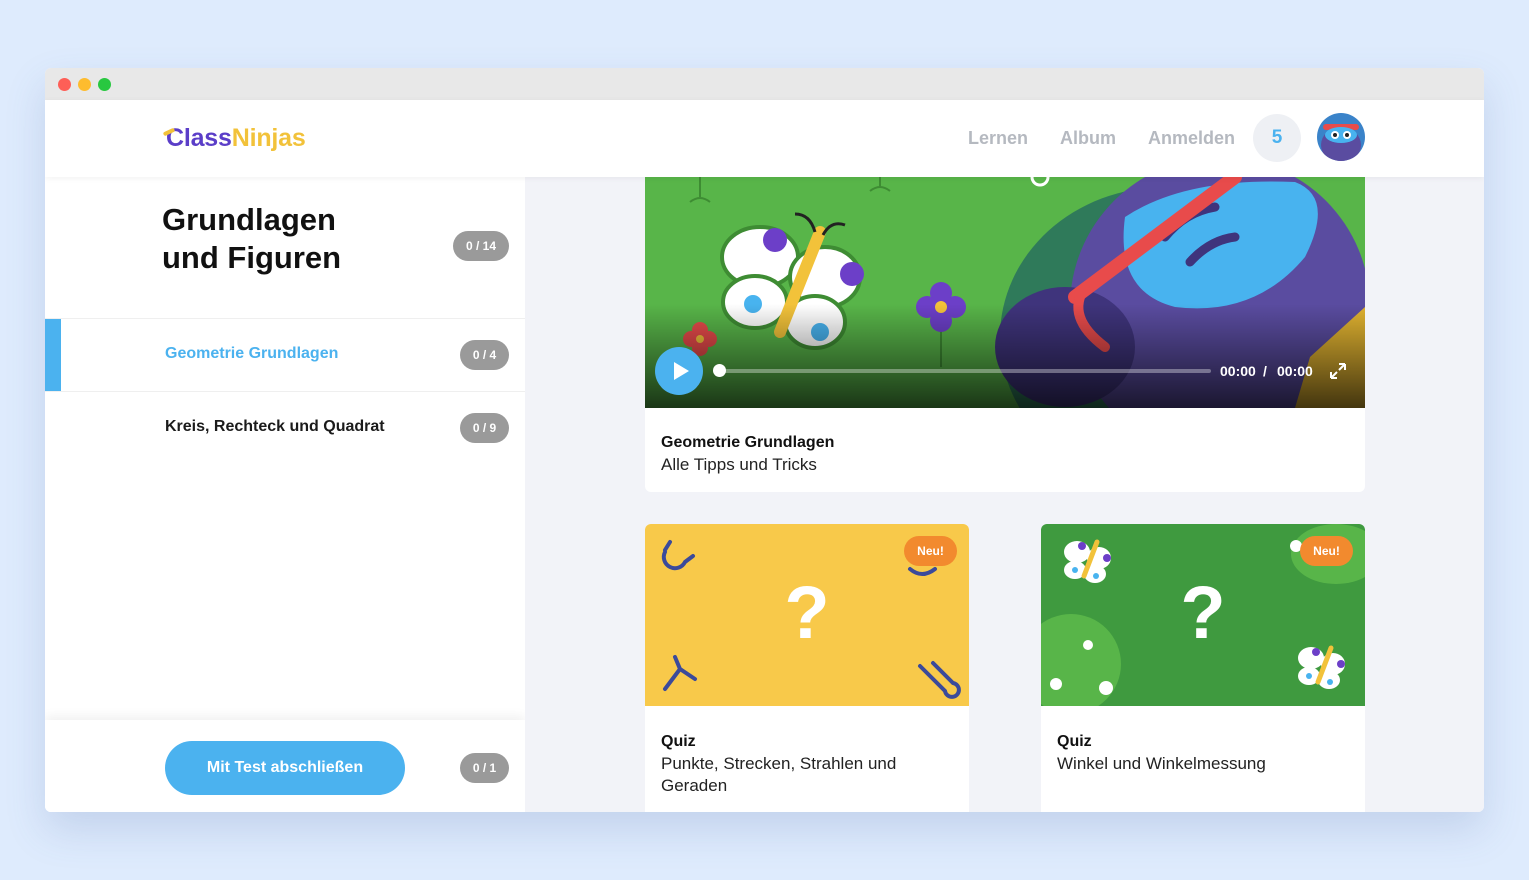 This screenshot has width=1529, height=880. I want to click on sidebar-item-progress: 0 / 4, so click(484, 355).